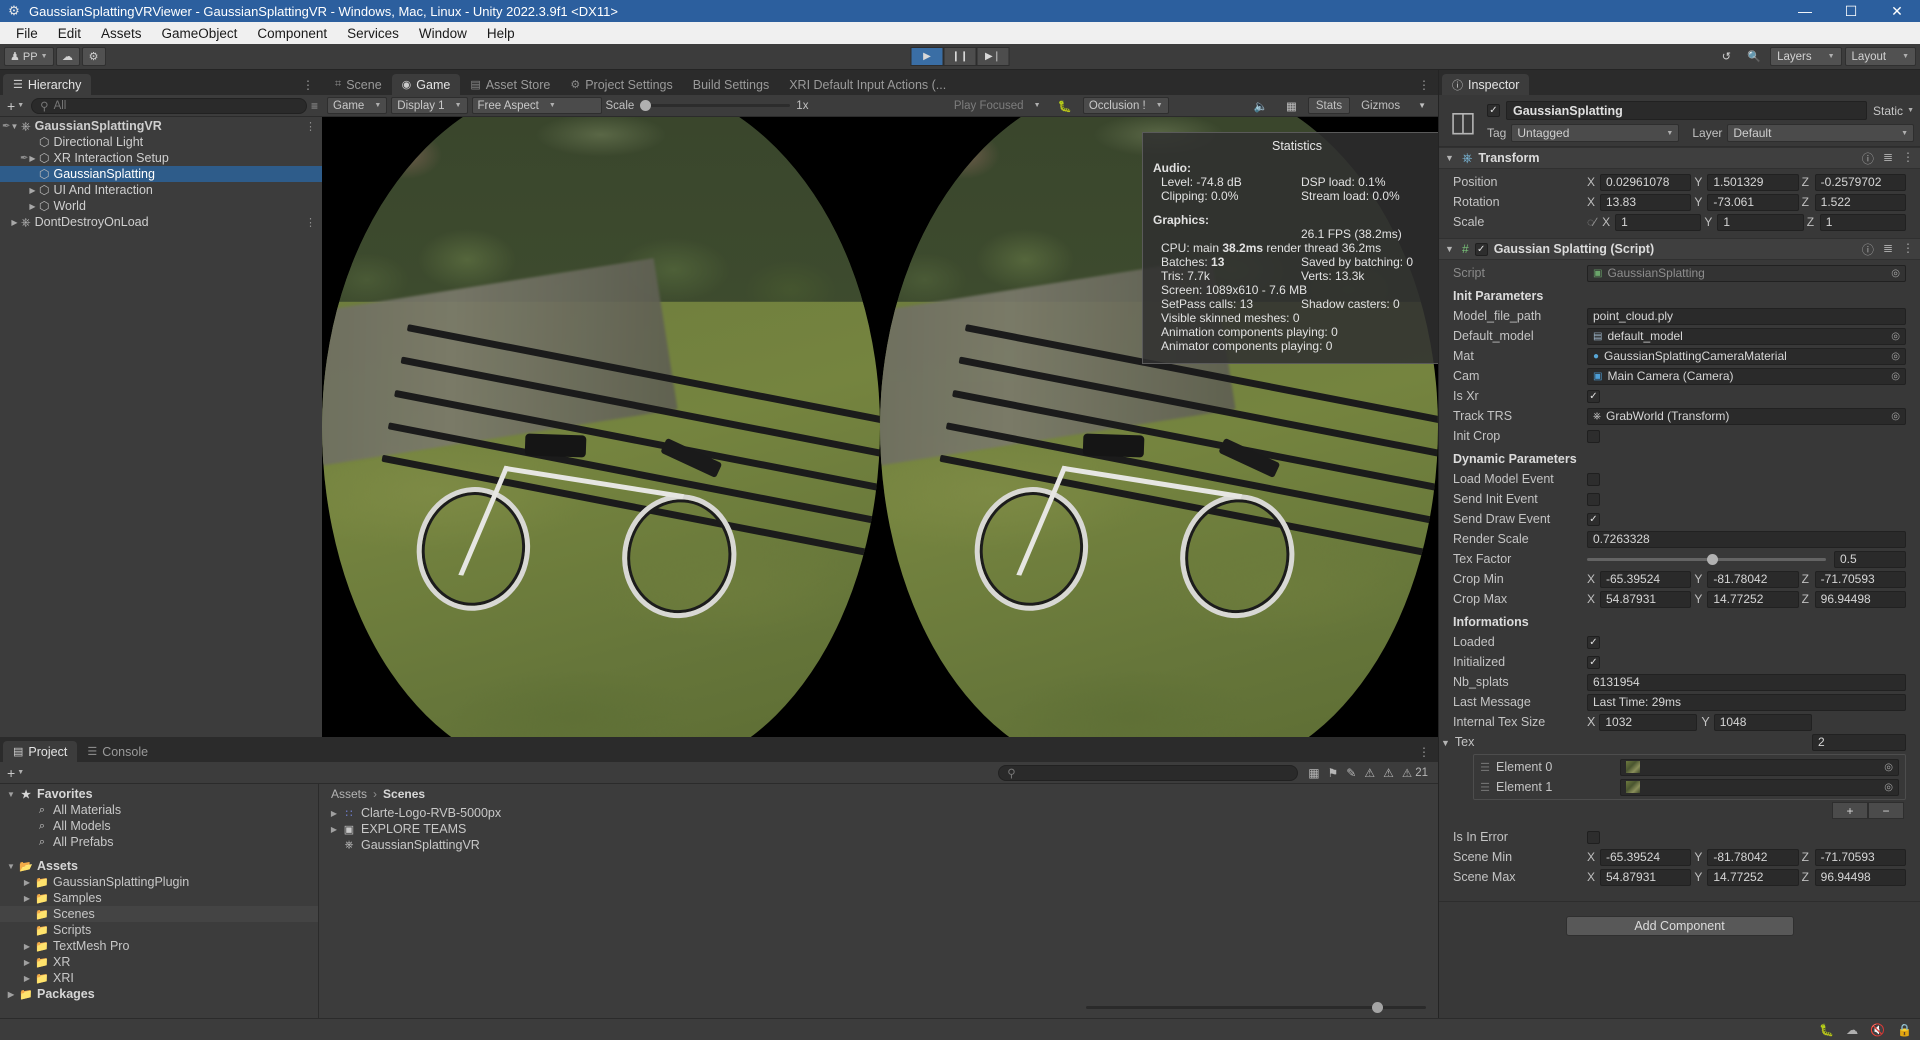  Describe the element at coordinates (1658, 222) in the screenshot. I see `scale-x-input: 1` at that location.